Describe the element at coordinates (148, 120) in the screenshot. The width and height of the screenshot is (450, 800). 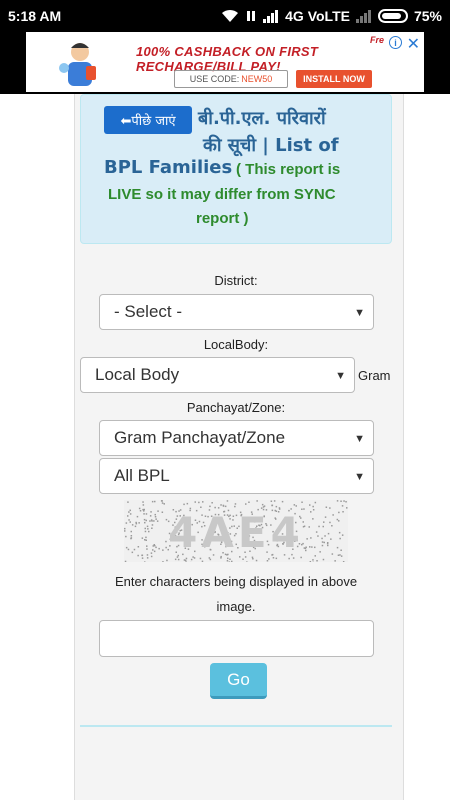
I see `back-button: ⬅पीछे जाएं` at that location.